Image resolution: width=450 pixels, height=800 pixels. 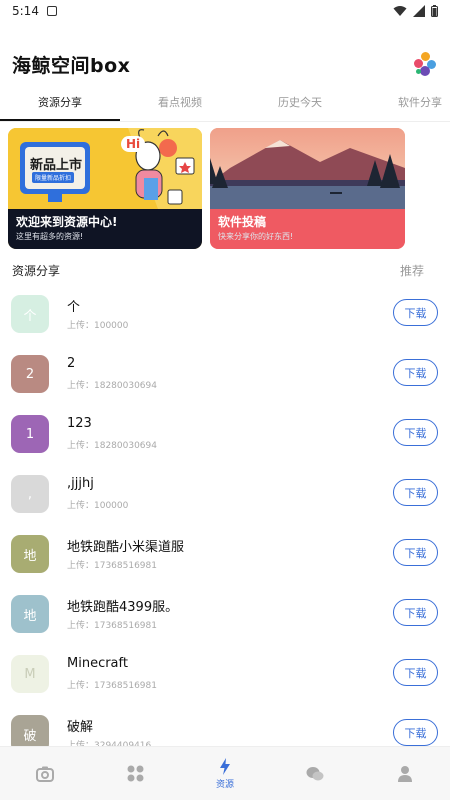 What do you see at coordinates (225, 11) in the screenshot?
I see `status-bar: 5:14` at bounding box center [225, 11].